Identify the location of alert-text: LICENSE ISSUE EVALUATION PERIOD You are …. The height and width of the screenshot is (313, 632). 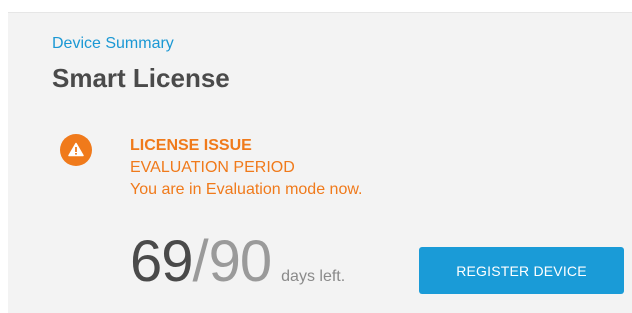
(310, 168).